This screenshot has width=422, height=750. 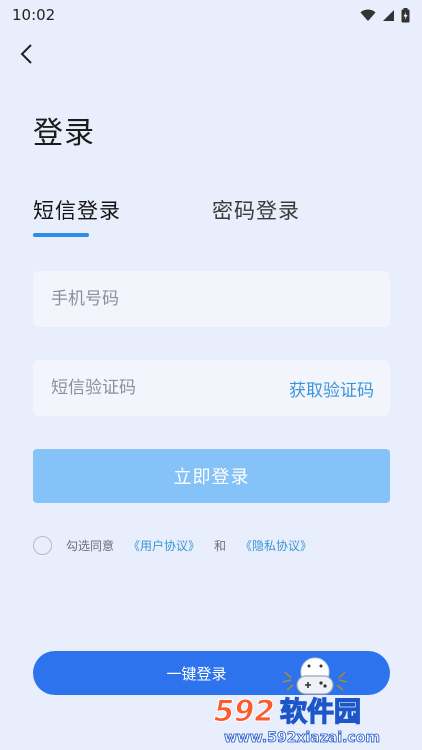 I want to click on phone-input, so click(x=211, y=299).